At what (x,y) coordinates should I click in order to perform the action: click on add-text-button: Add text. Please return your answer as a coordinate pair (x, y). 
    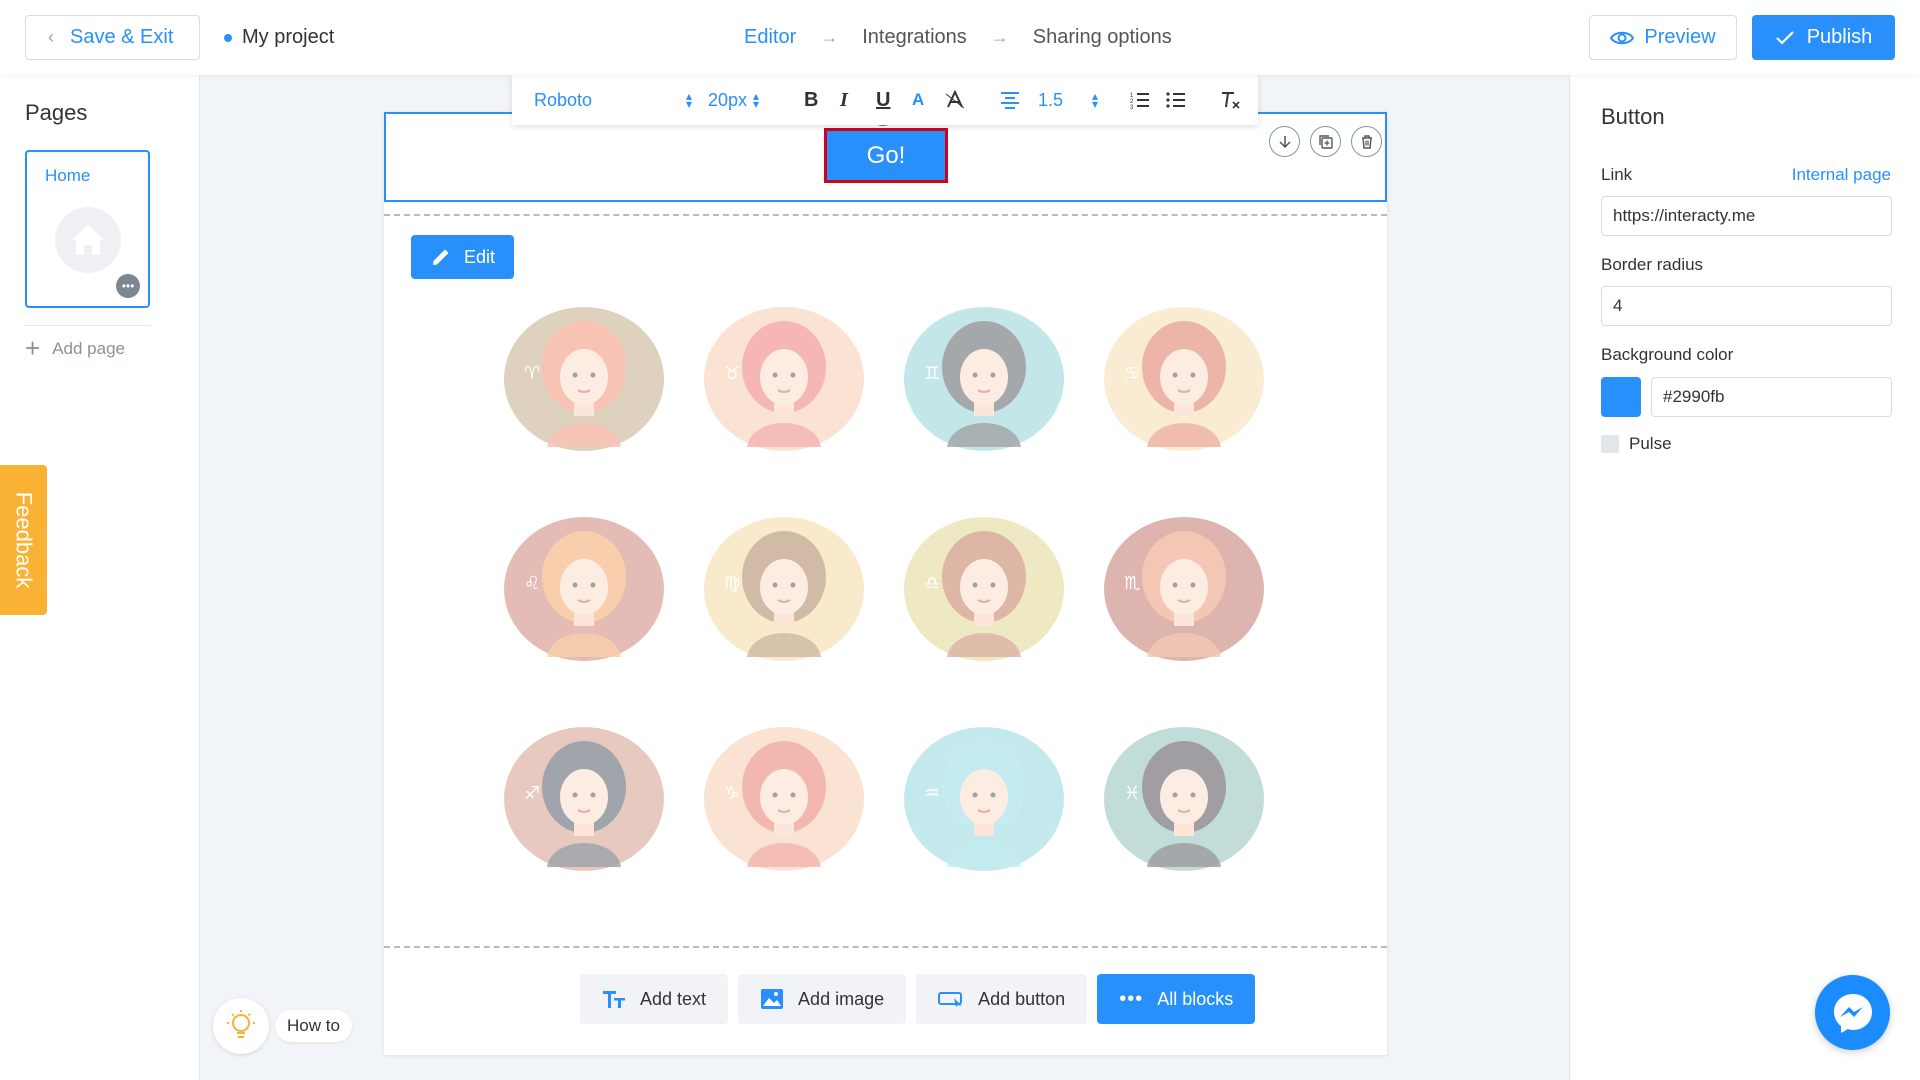
    Looking at the image, I should click on (654, 999).